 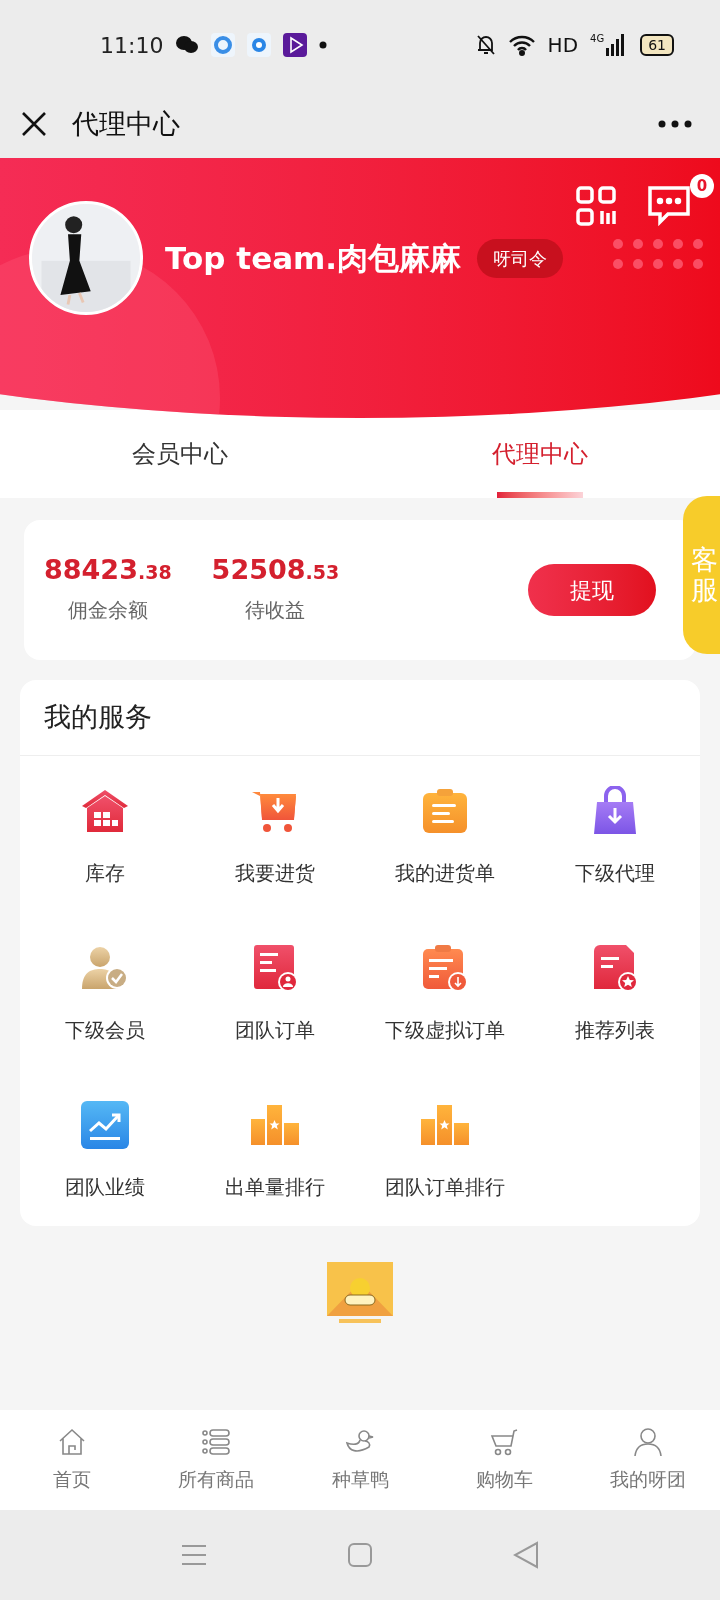 What do you see at coordinates (194, 1555) in the screenshot?
I see `menu-icon` at bounding box center [194, 1555].